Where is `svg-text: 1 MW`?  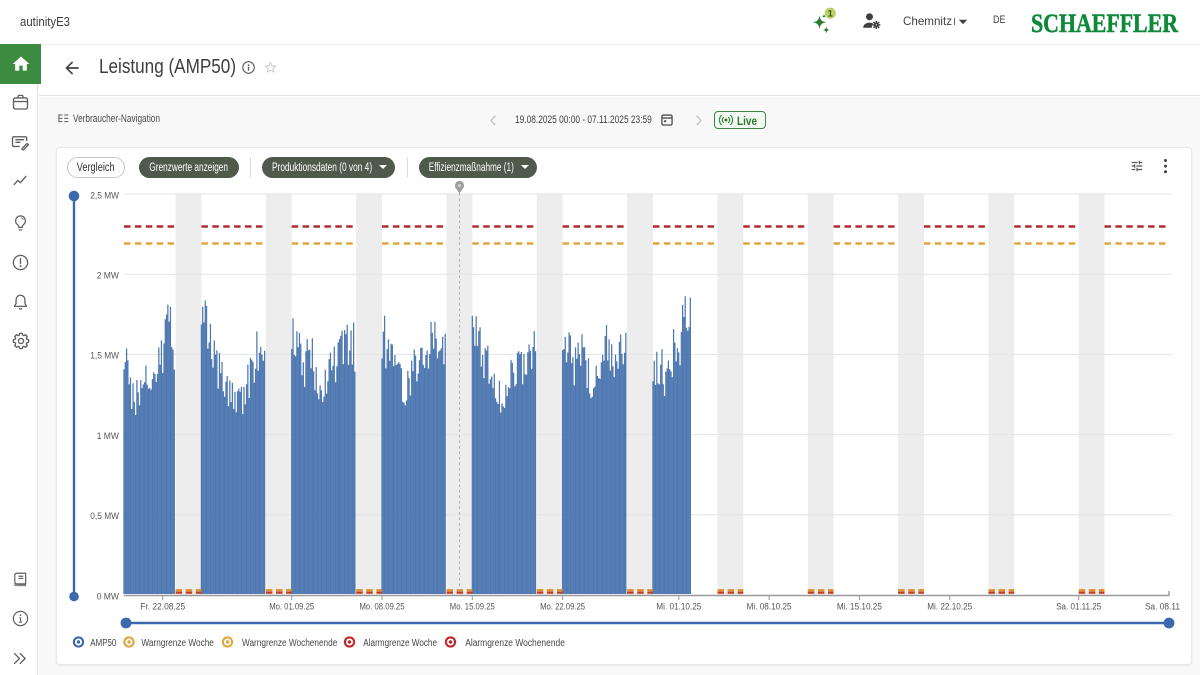 svg-text: 1 MW is located at coordinates (108, 436).